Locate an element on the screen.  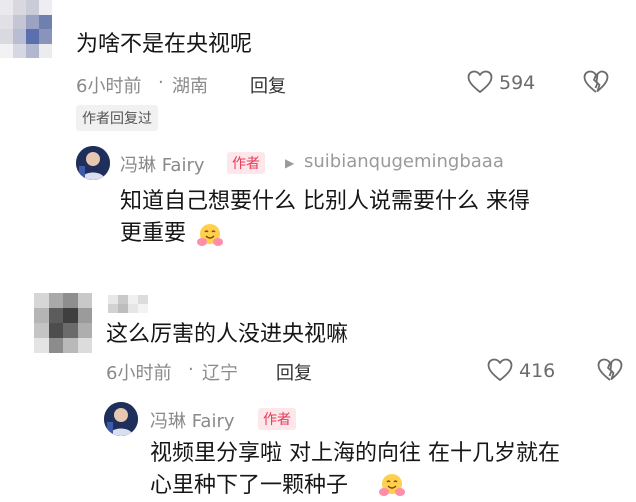
comment-location: 辽宁 is located at coordinates (220, 373).